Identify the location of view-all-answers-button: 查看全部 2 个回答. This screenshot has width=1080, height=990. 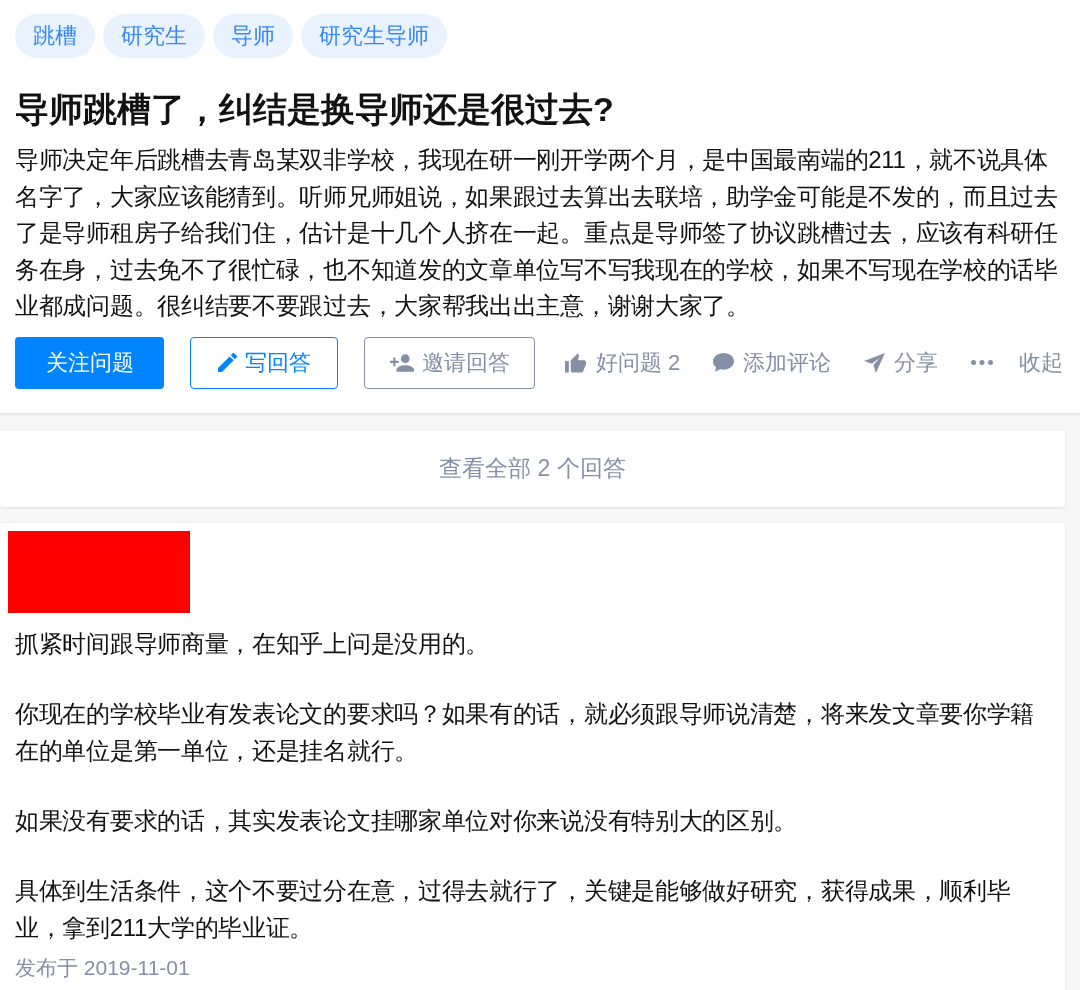
(532, 468).